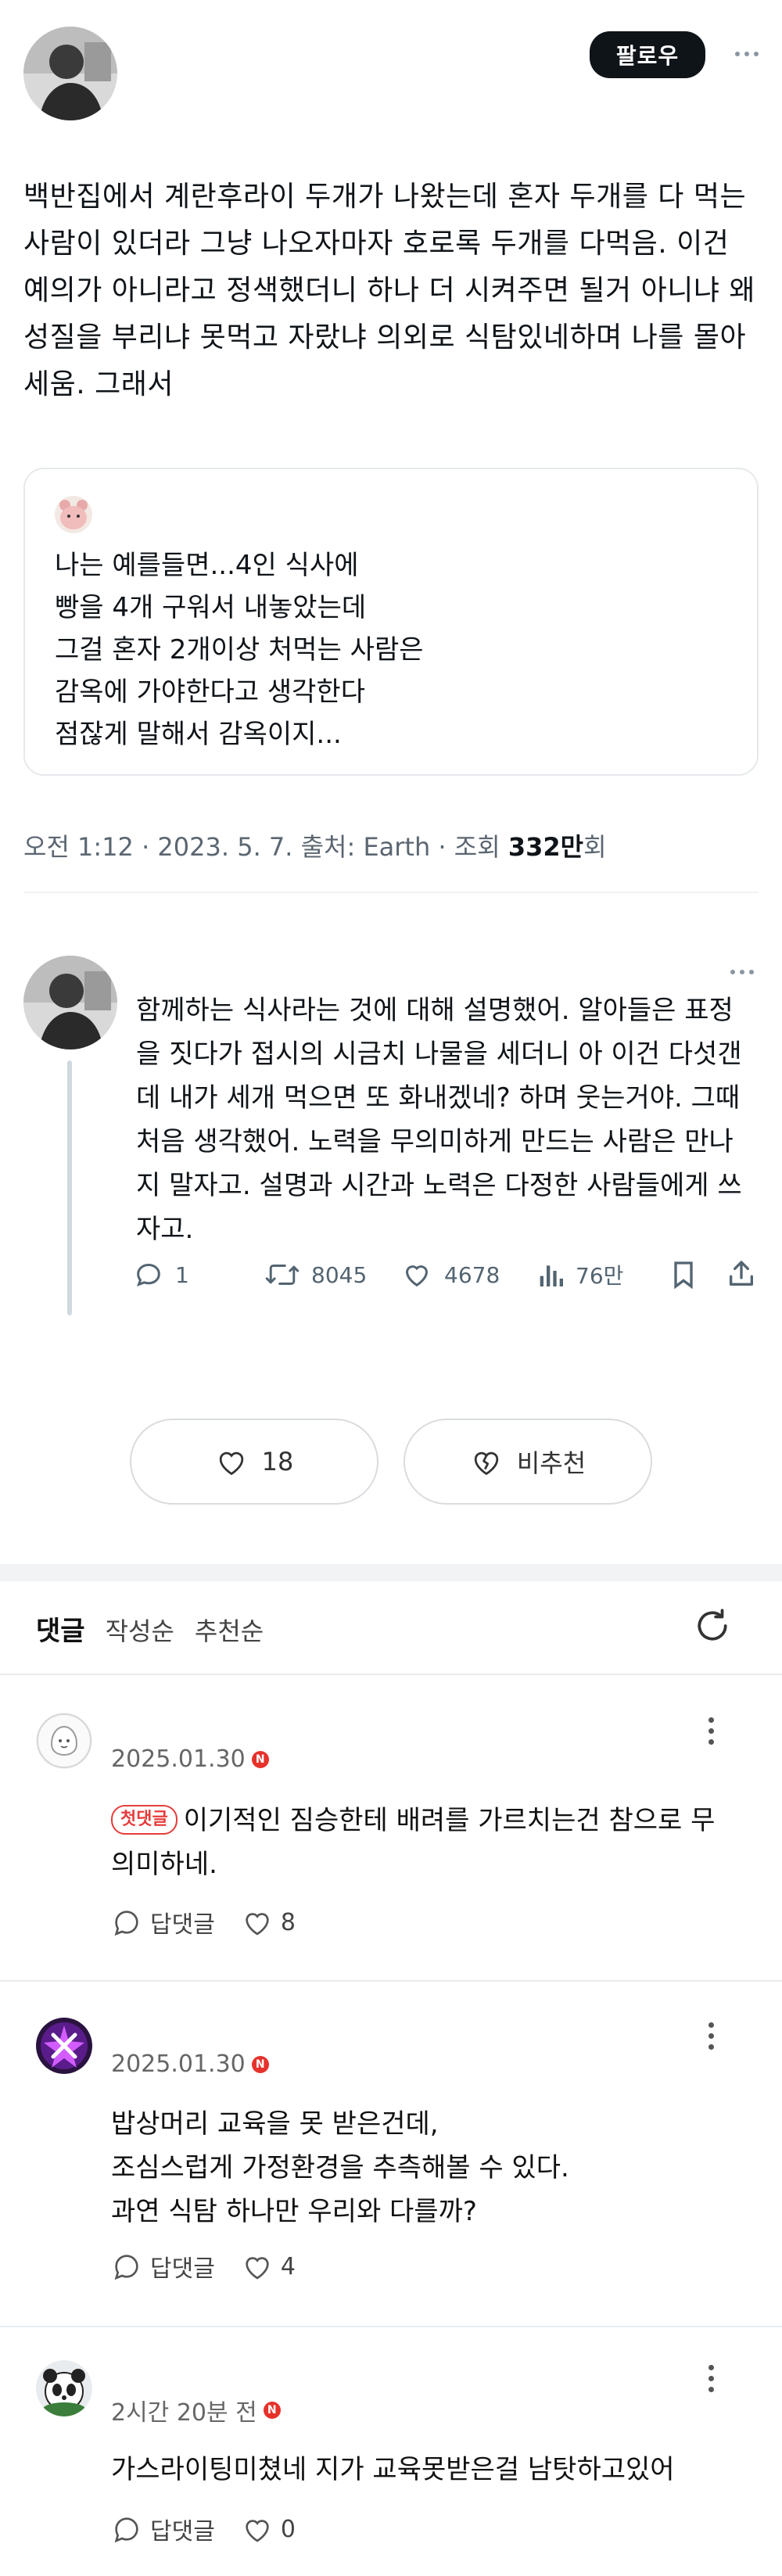  What do you see at coordinates (73, 514) in the screenshot?
I see `quoted-author-avatar` at bounding box center [73, 514].